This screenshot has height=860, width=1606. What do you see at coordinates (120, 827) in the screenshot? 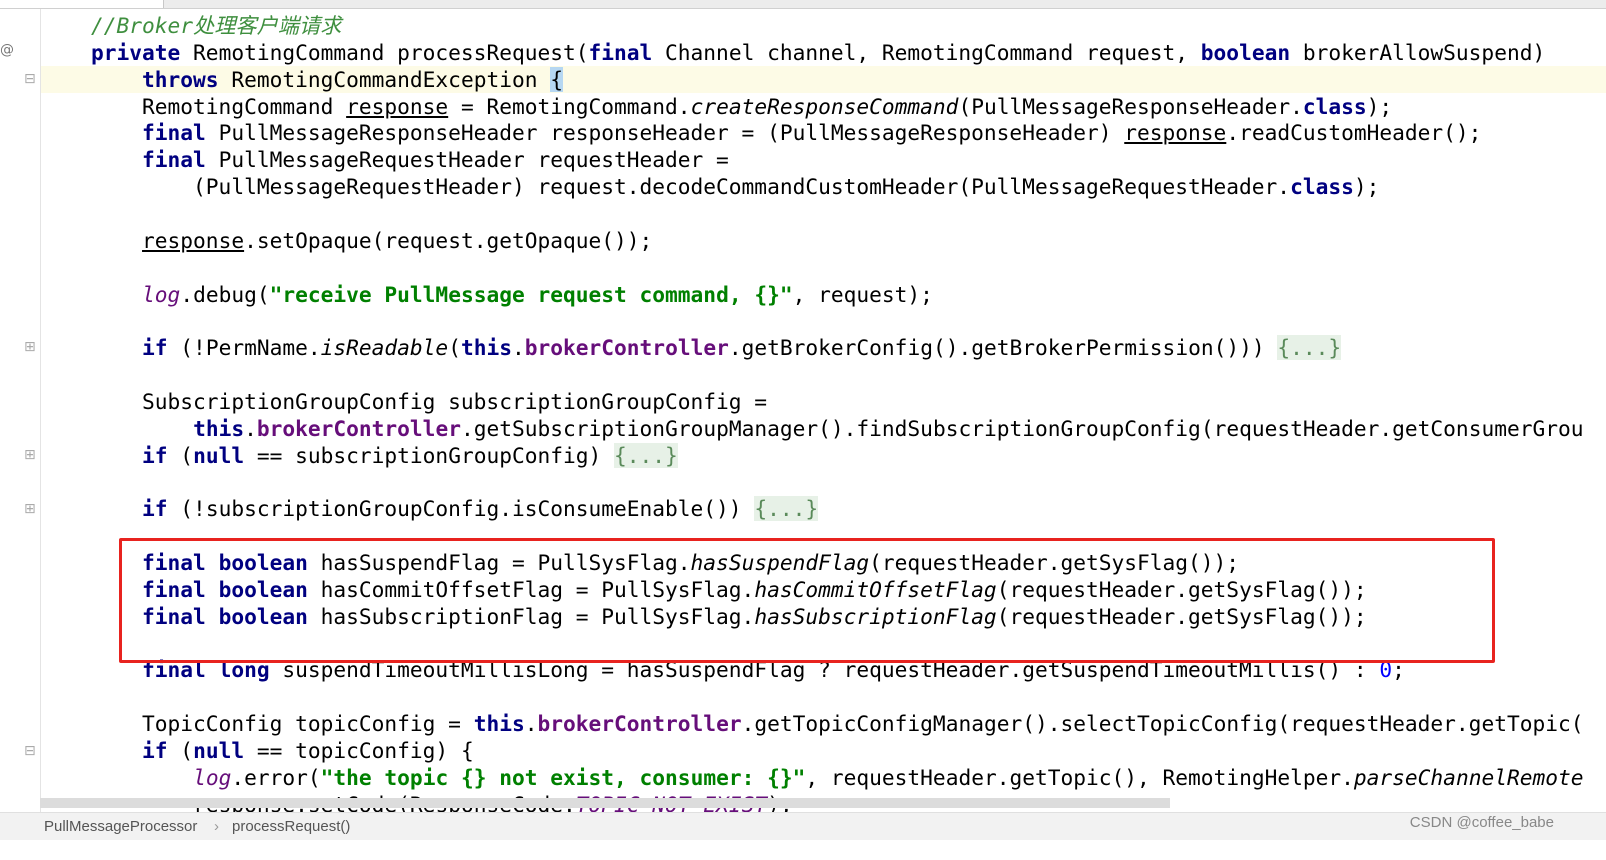
I see `breadcrumb-class: PullMessageProcessor` at bounding box center [120, 827].